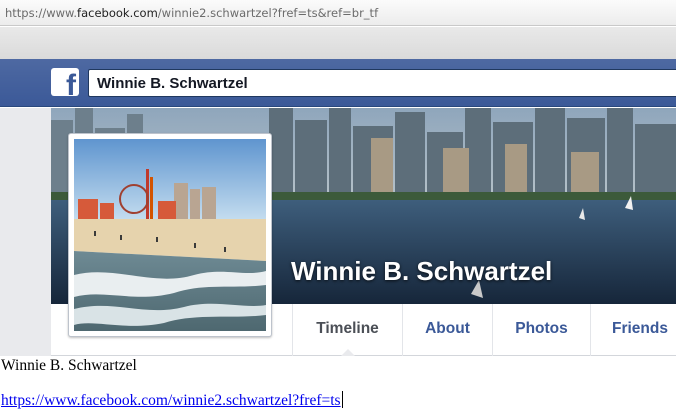 This screenshot has width=676, height=414. What do you see at coordinates (268, 13) in the screenshot?
I see `url-path: /winnie2.schwartzel?fref=ts&ref=br_tf` at bounding box center [268, 13].